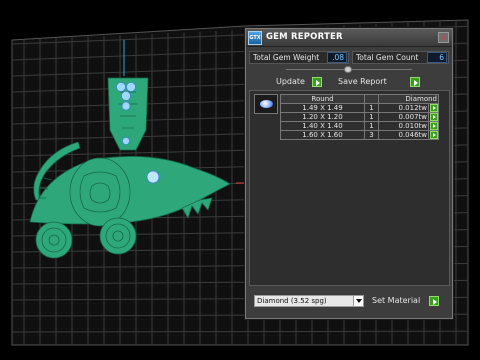  I want to click on gem-weight-cell: 0.012tw, so click(403, 108).